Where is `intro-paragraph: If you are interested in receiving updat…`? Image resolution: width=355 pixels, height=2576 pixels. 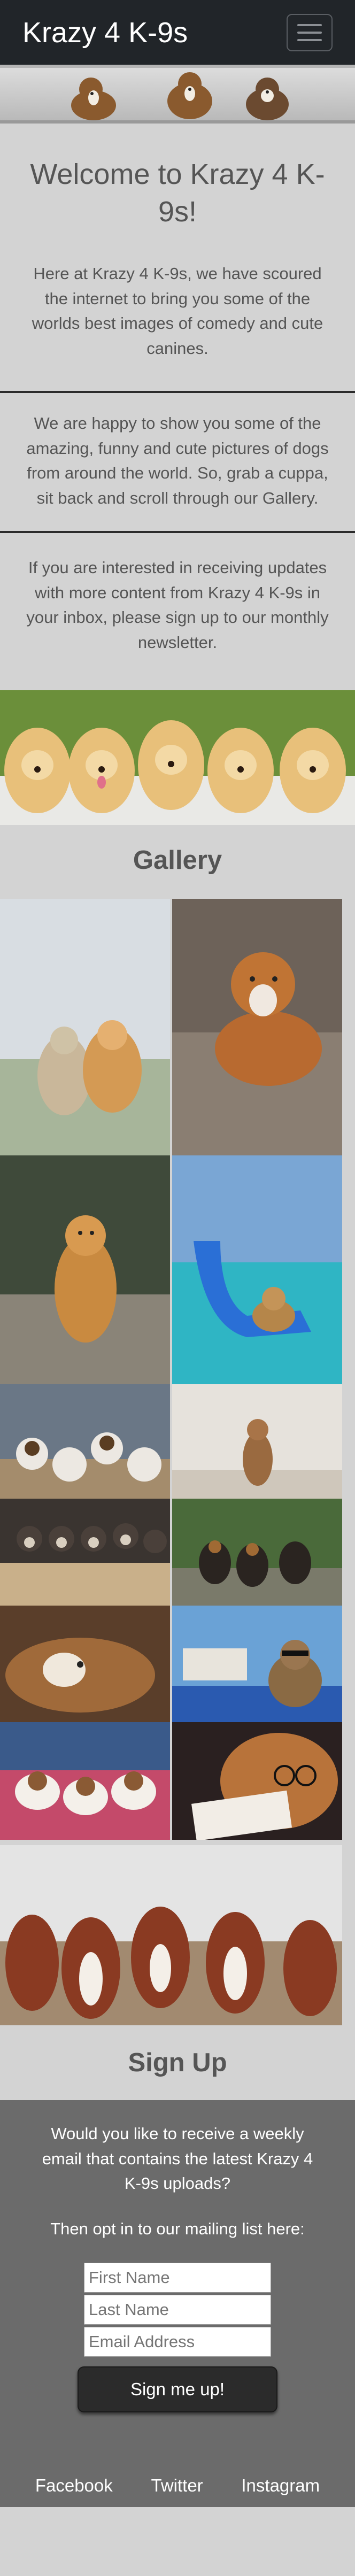
intro-paragraph: If you are interested in receiving updat… is located at coordinates (177, 605).